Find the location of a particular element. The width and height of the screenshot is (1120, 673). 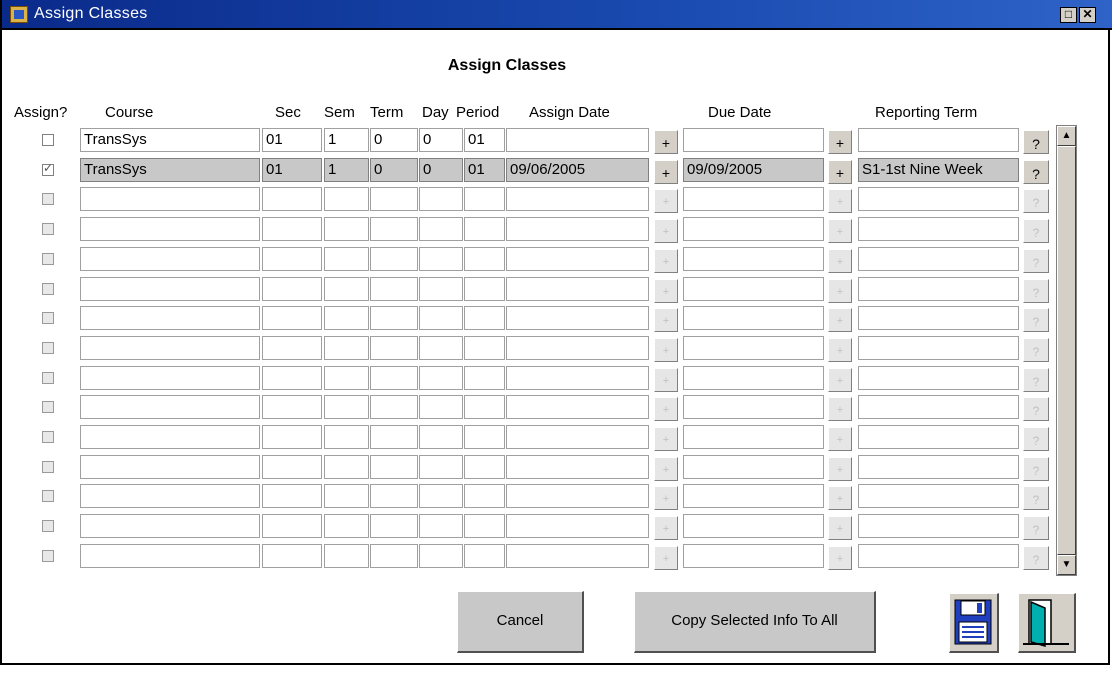

scroll-up-button: ▲ is located at coordinates (1066, 136).